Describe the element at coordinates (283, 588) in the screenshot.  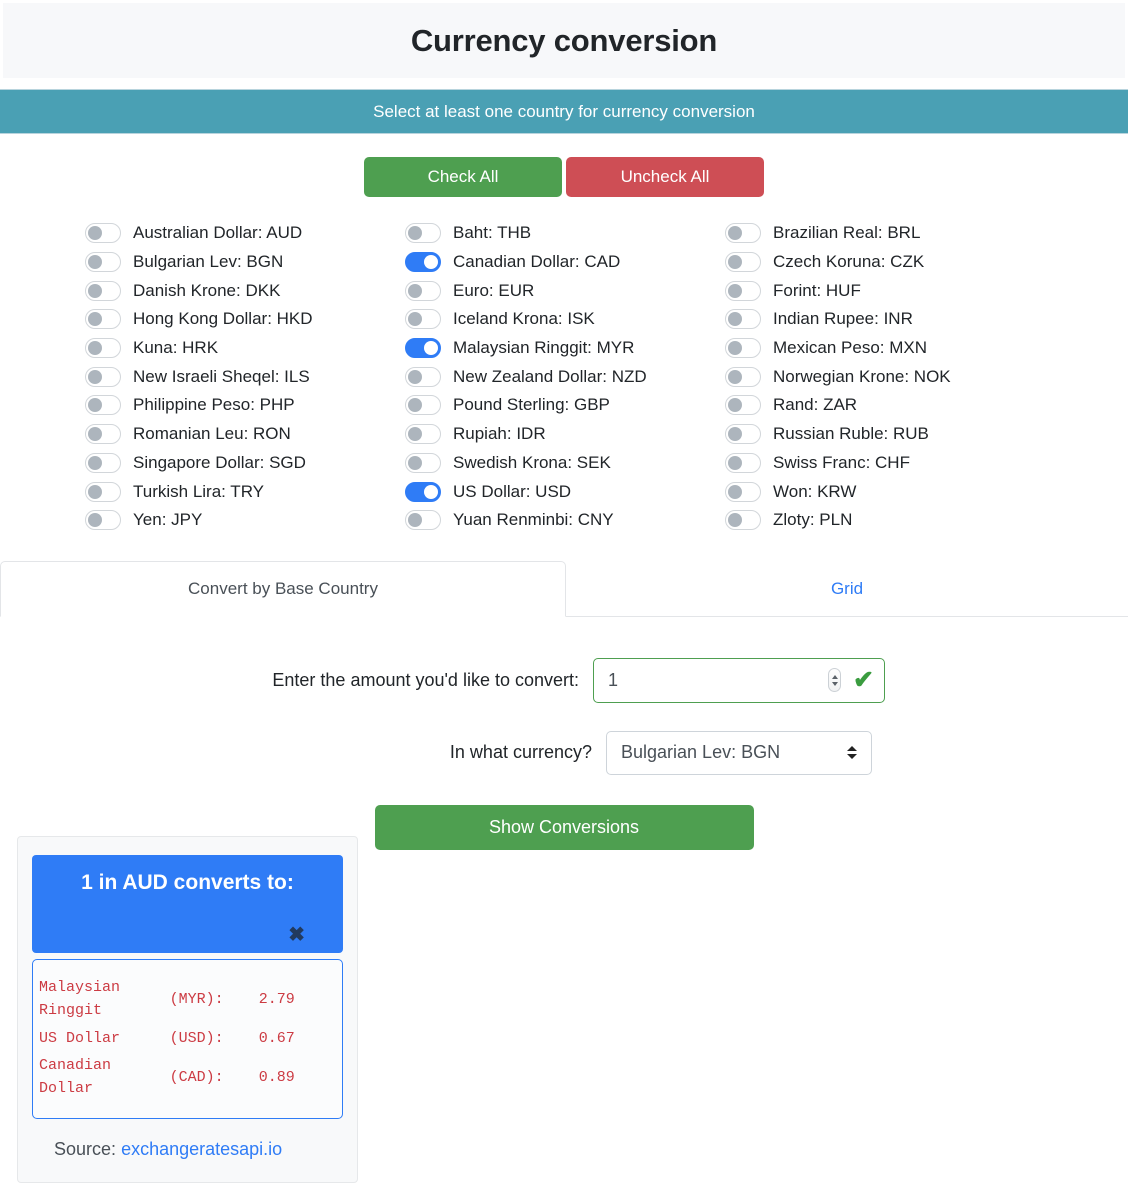
I see `tab-convert-by-base-country: Convert by Base Country` at that location.